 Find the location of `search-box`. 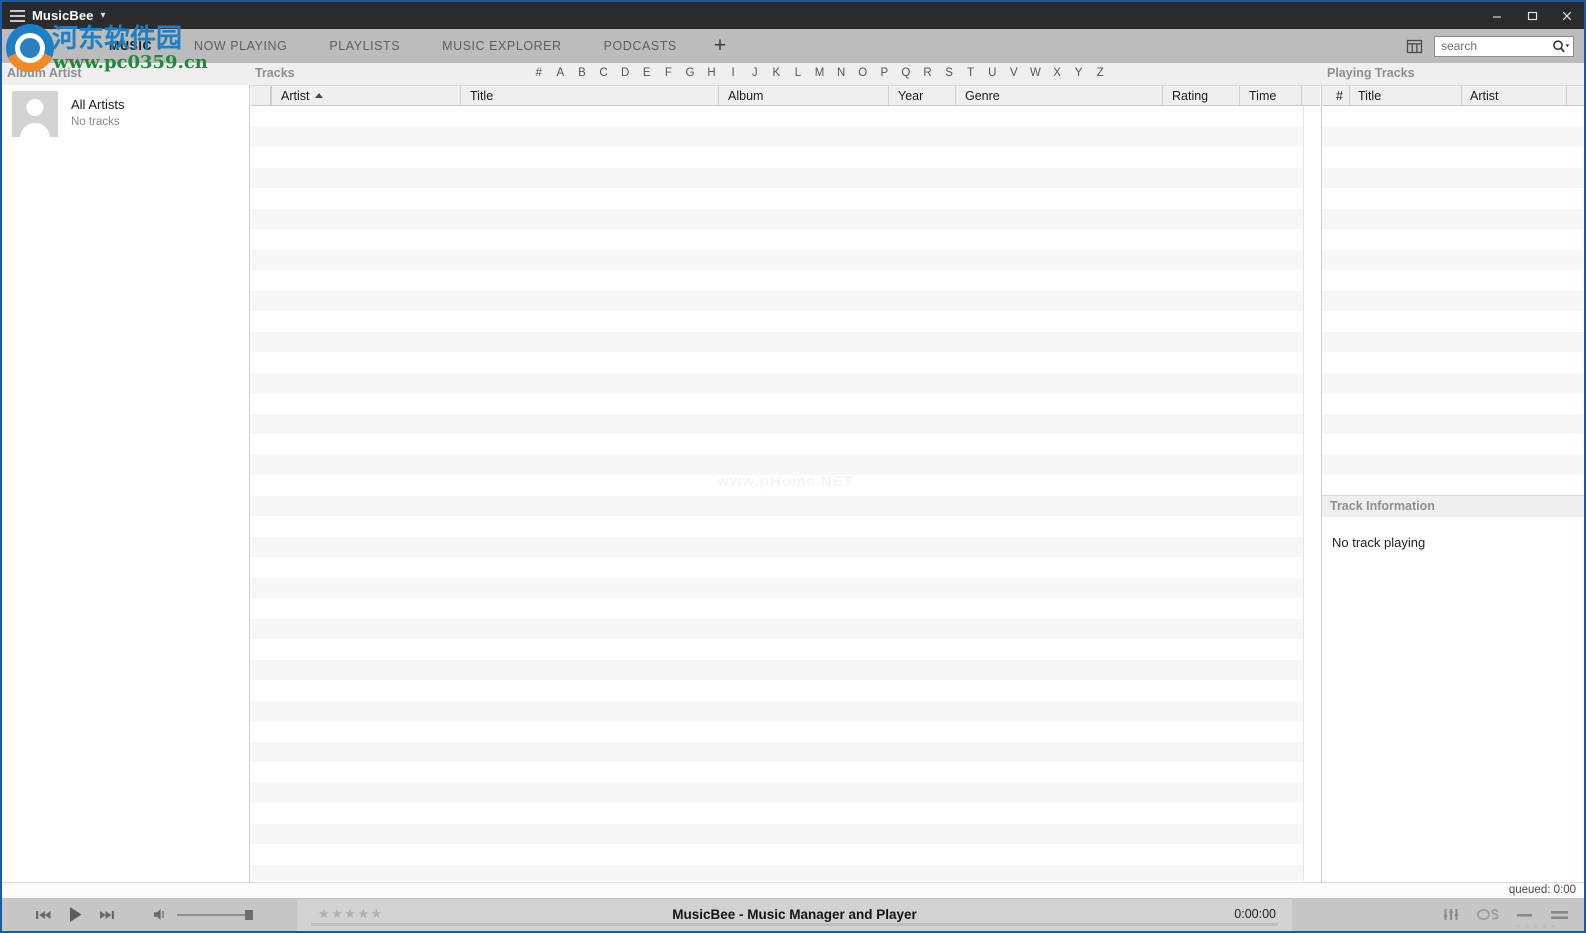

search-box is located at coordinates (1504, 46).